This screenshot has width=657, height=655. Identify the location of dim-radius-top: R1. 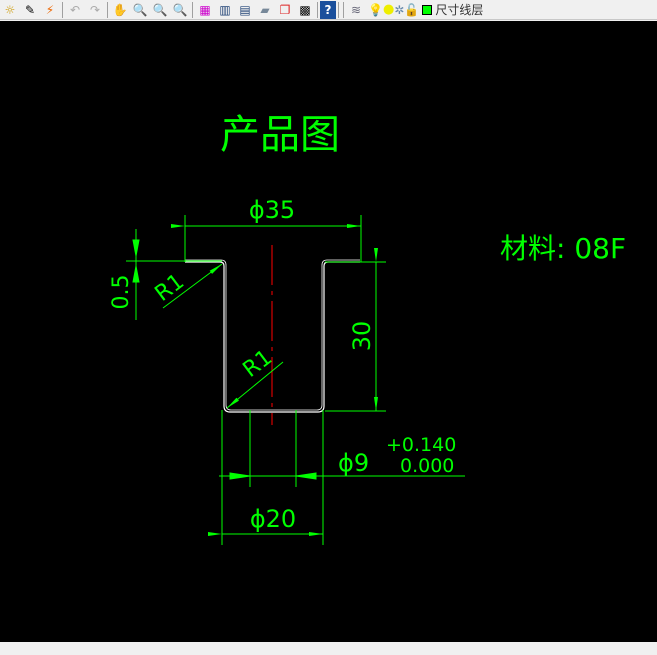
(170, 288).